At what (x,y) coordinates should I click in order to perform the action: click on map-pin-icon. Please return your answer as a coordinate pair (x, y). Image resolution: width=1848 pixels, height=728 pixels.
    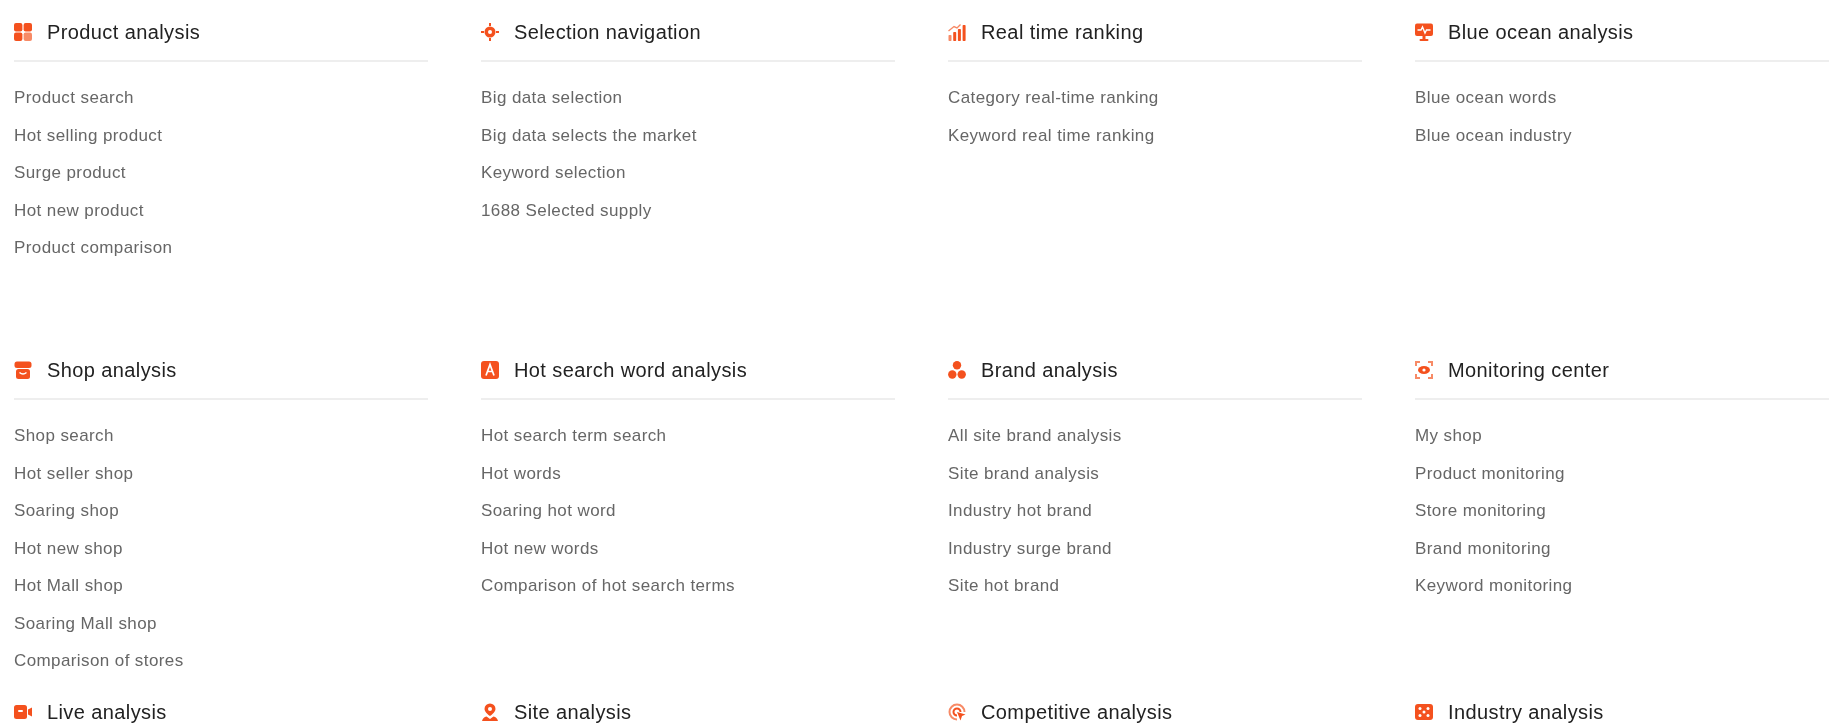
    Looking at the image, I should click on (490, 711).